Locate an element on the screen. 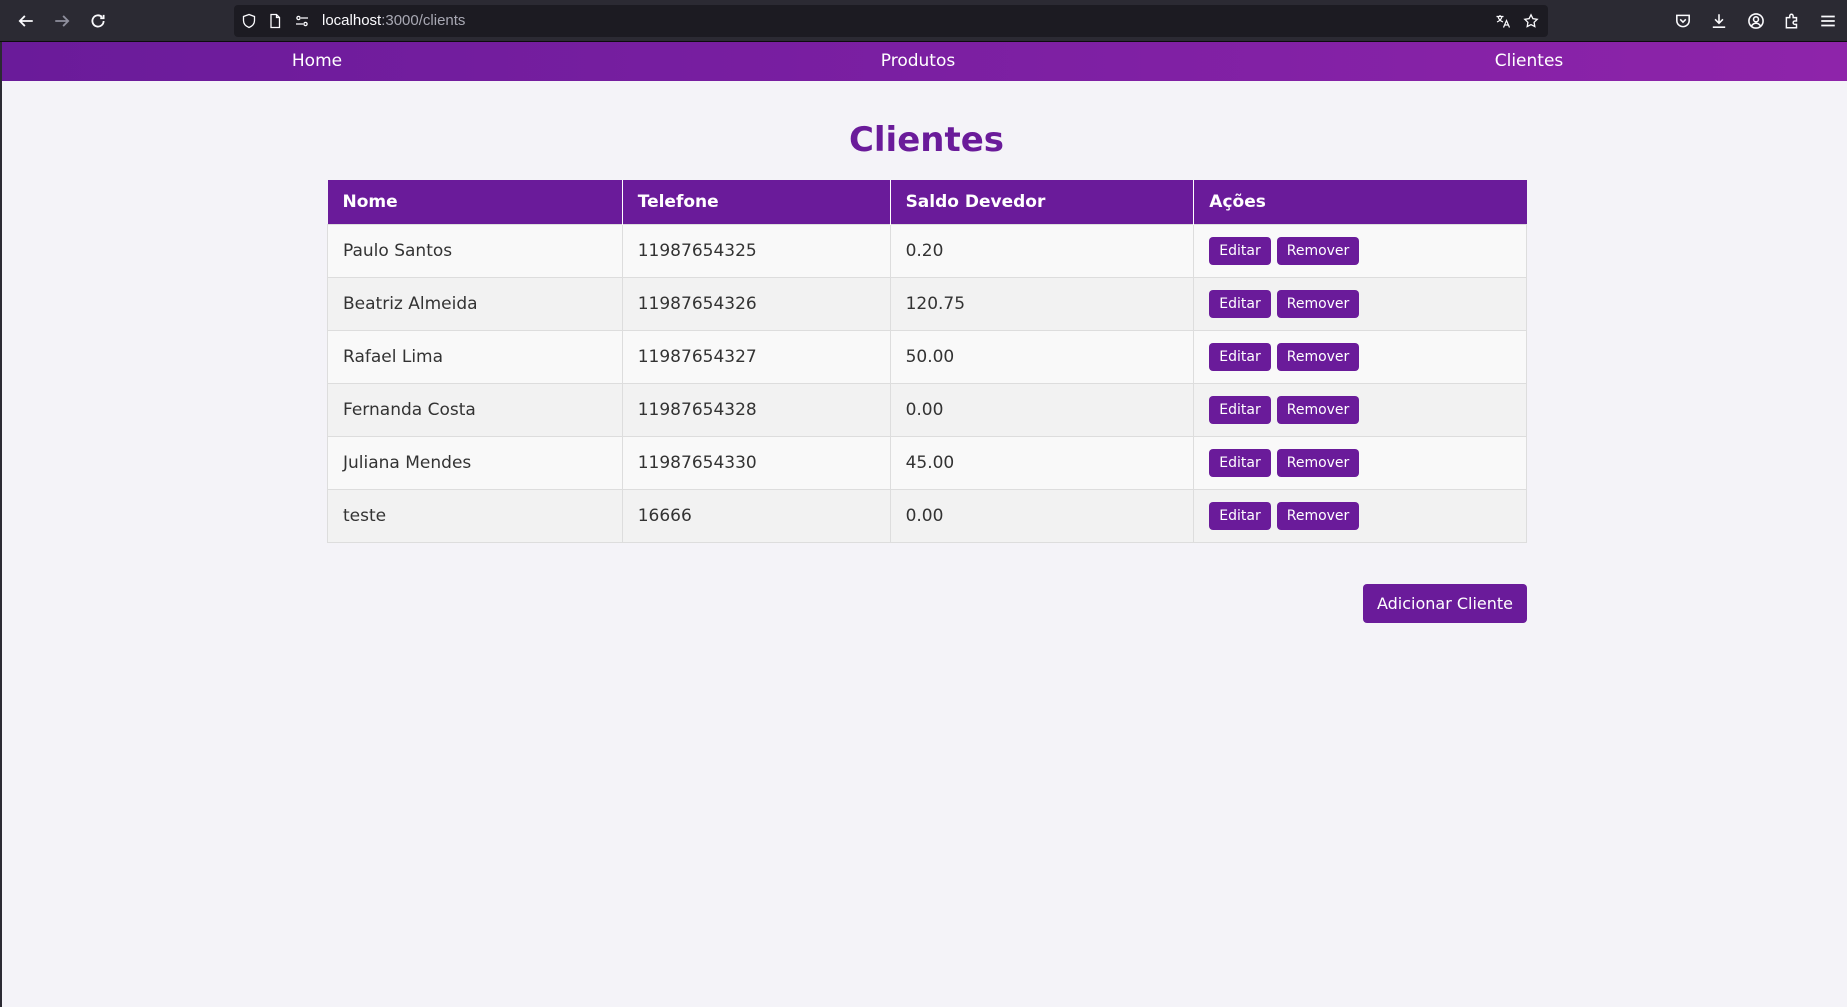 The image size is (1847, 1007). url-host: localhost is located at coordinates (352, 20).